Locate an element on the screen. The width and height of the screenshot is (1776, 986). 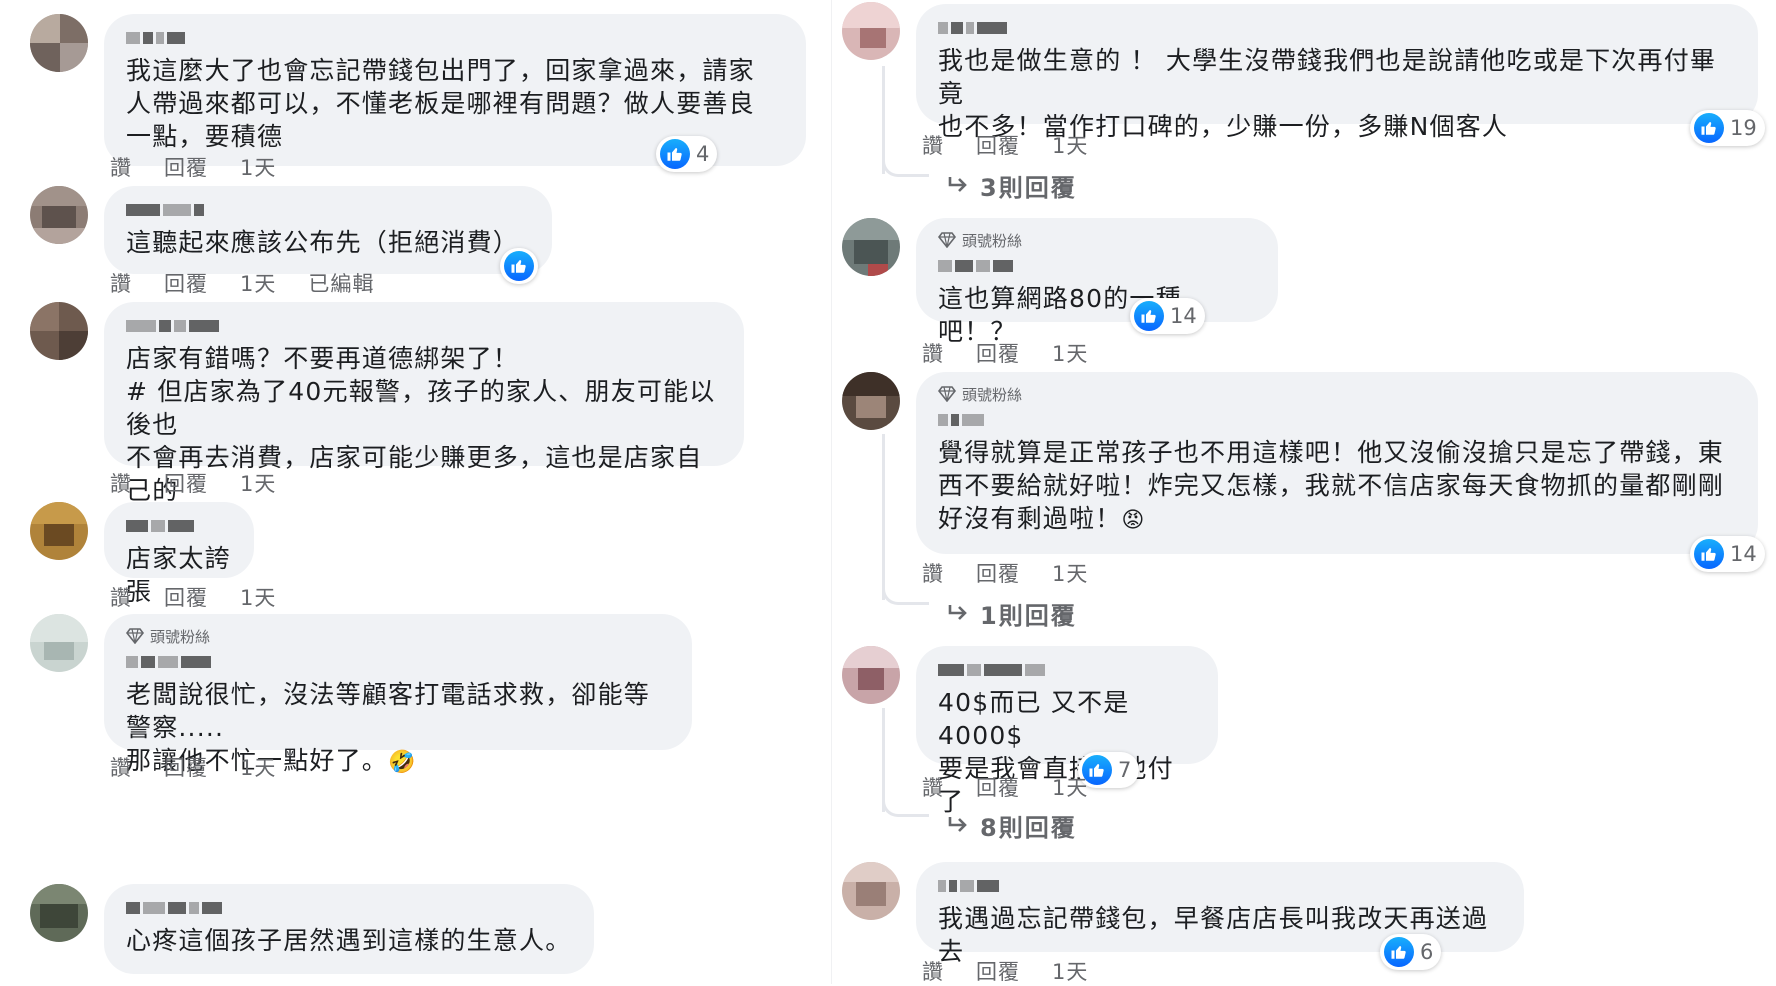
reaction-count is located at coordinates (519, 266).